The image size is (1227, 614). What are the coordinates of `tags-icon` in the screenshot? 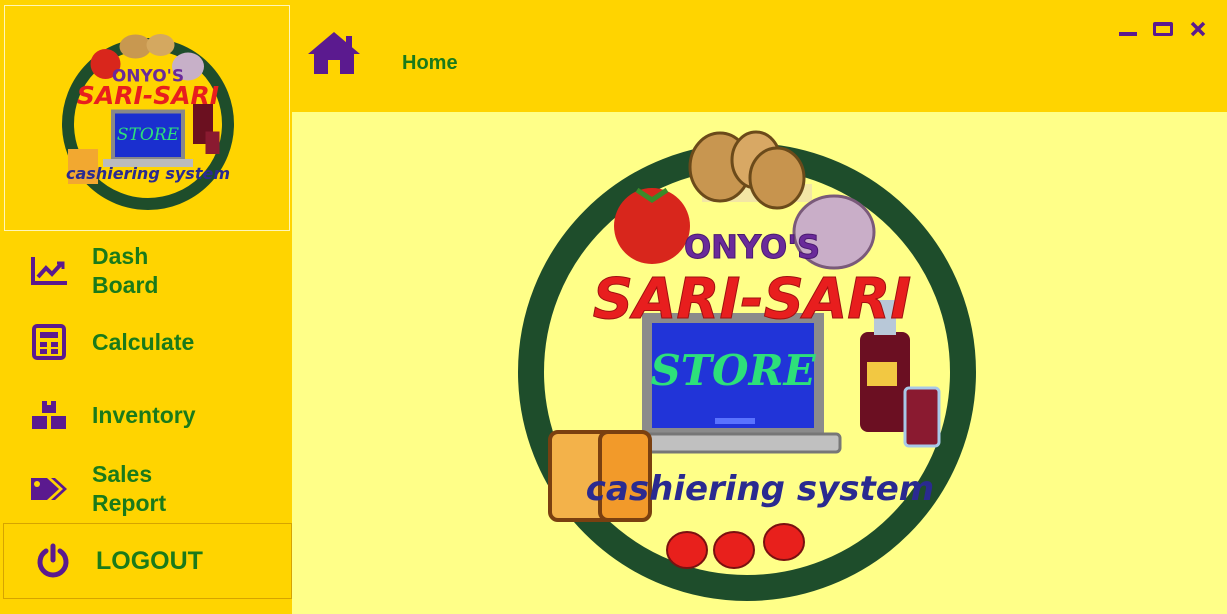 It's located at (49, 489).